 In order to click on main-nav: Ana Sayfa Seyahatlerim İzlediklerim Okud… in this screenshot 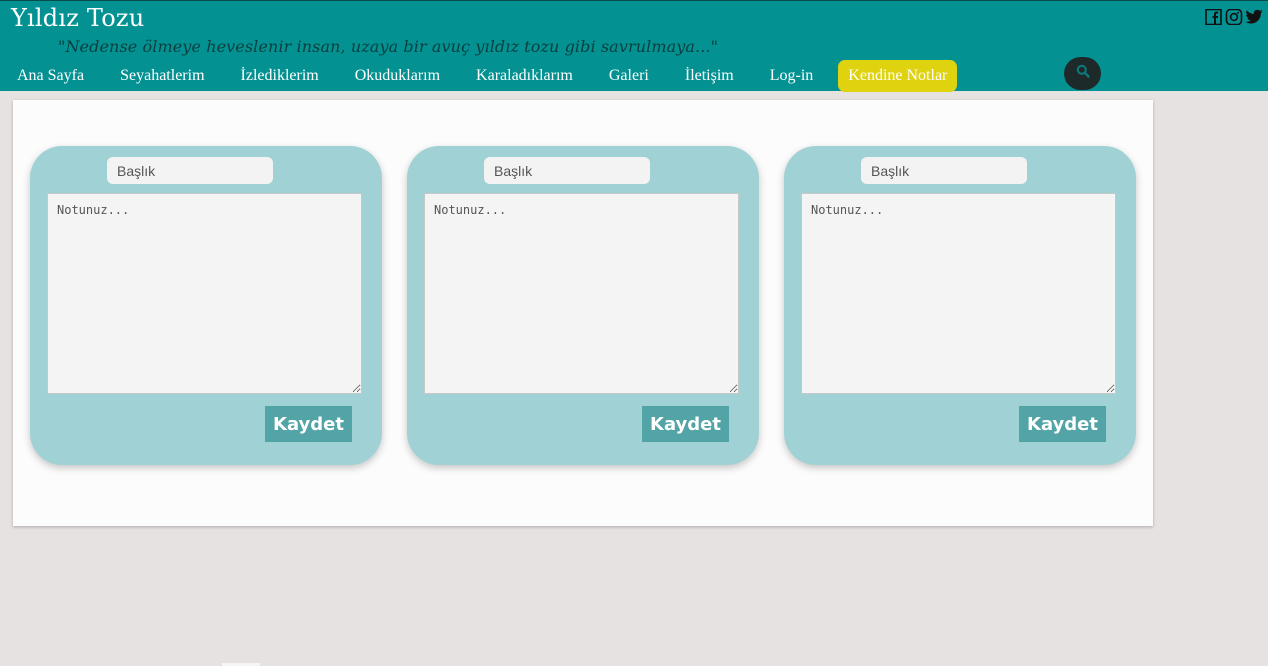, I will do `click(479, 76)`.